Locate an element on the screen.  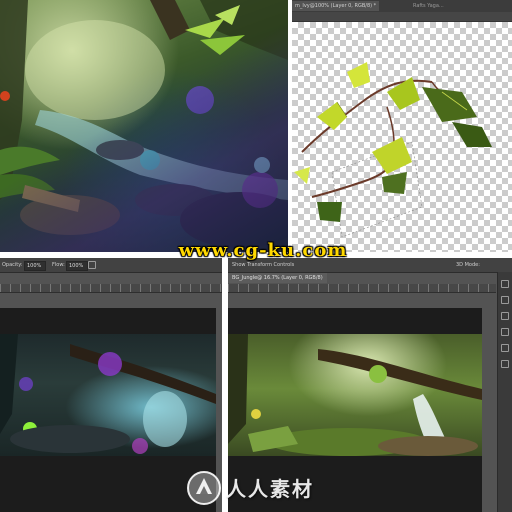
properties-icon is located at coordinates (505, 364).